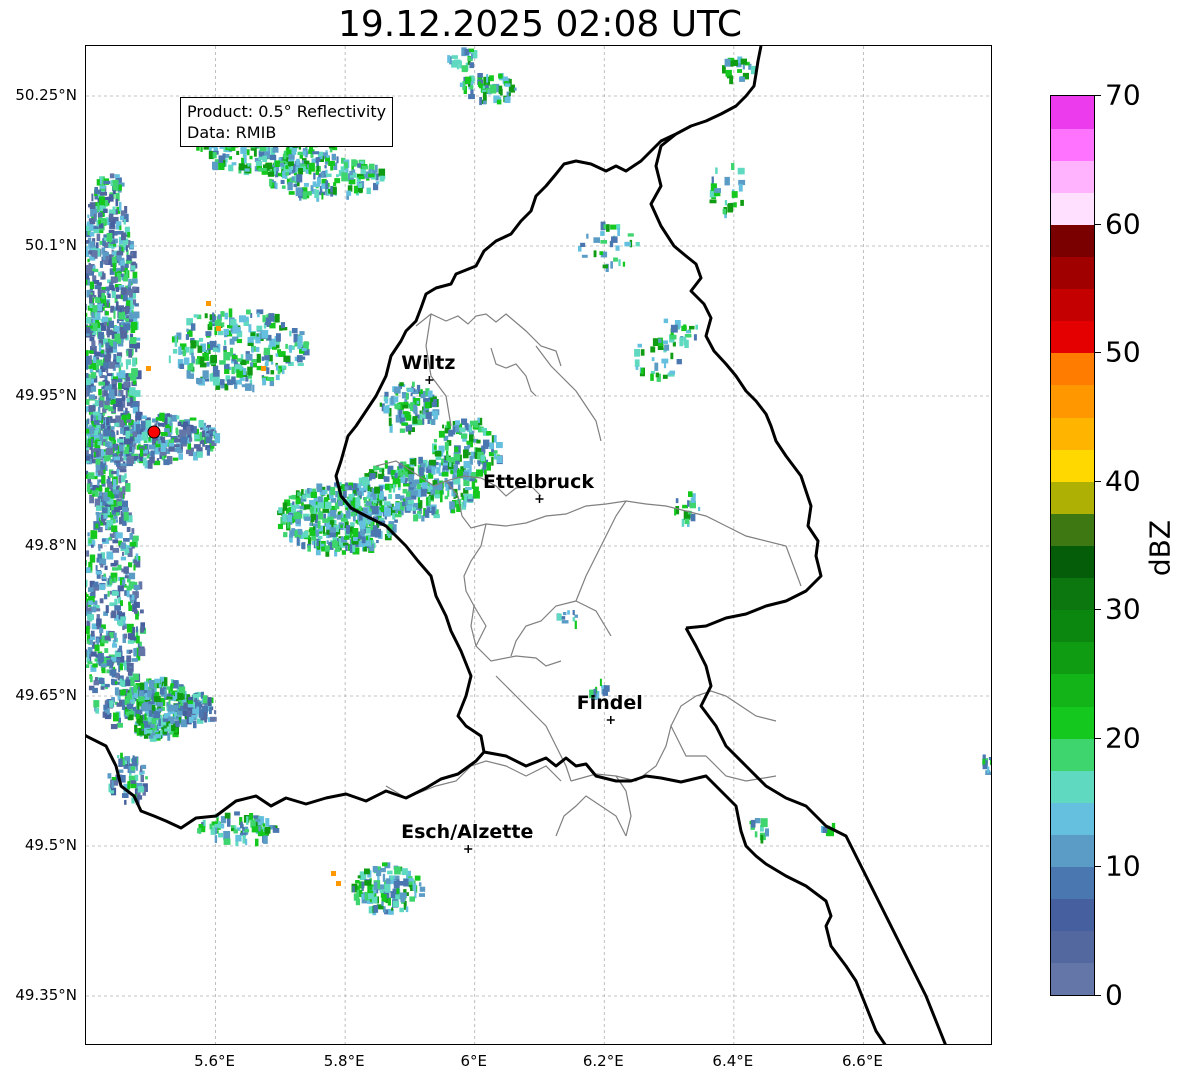 This screenshot has height=1081, width=1184. Describe the element at coordinates (46, 395) in the screenshot. I see `lat-label: 49.95°N` at that location.